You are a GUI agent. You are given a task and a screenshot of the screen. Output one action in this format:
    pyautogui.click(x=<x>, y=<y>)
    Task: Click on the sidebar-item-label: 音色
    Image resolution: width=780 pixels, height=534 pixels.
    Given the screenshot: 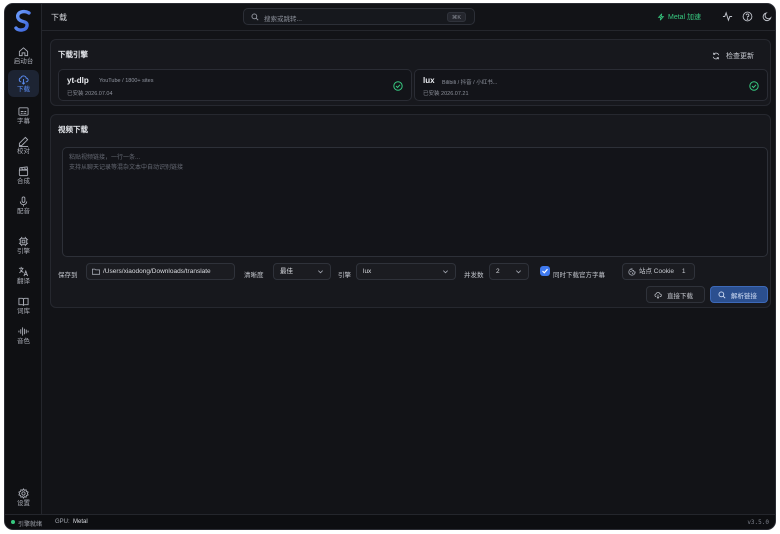 What is the action you would take?
    pyautogui.click(x=23, y=341)
    